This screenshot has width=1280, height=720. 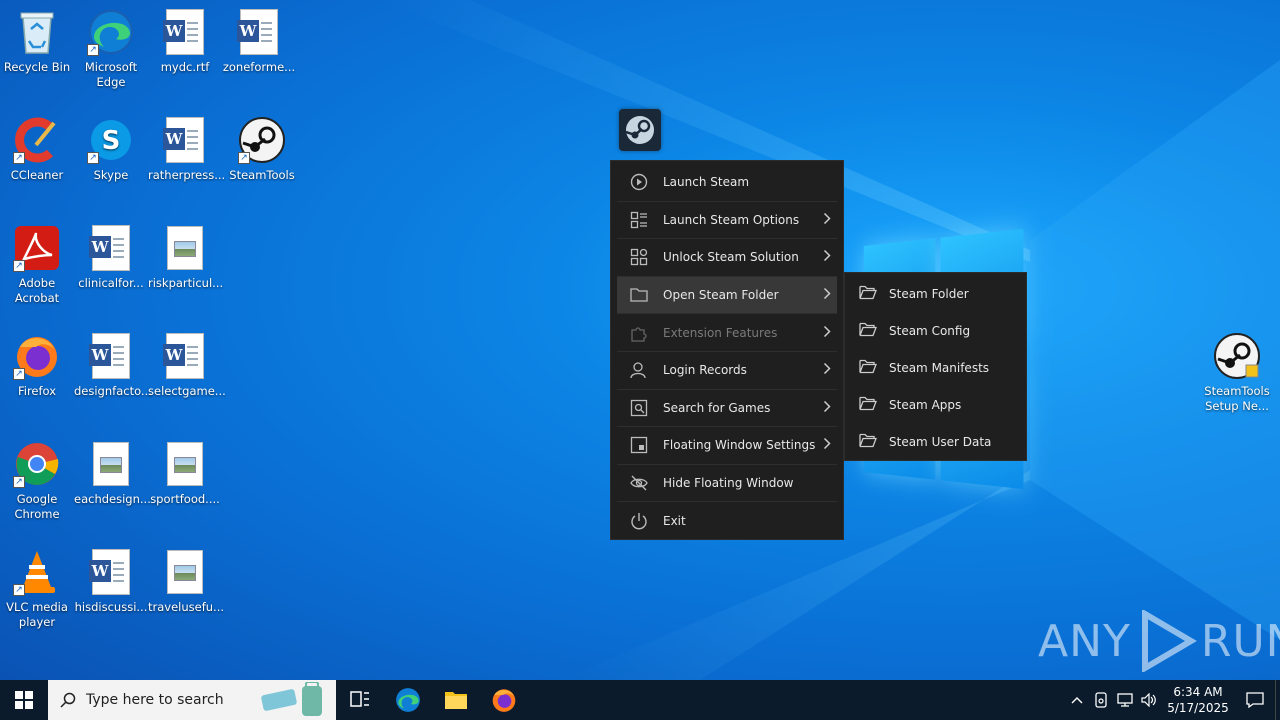 What do you see at coordinates (727, 221) in the screenshot?
I see `menu-item-launch-steam-options: Launch Steam Options` at bounding box center [727, 221].